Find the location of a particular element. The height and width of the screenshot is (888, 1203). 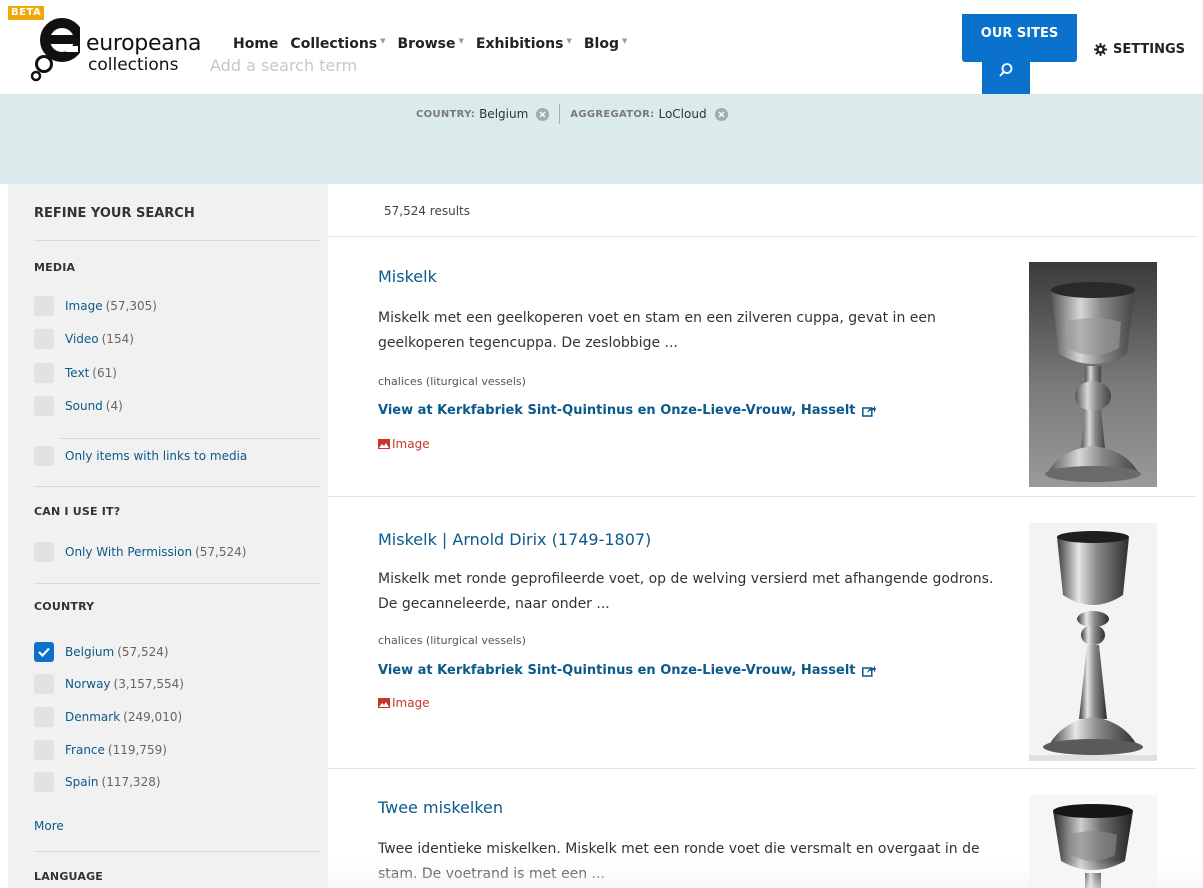

facet-option-permission: Only With Permission (57,524) is located at coordinates (140, 552).